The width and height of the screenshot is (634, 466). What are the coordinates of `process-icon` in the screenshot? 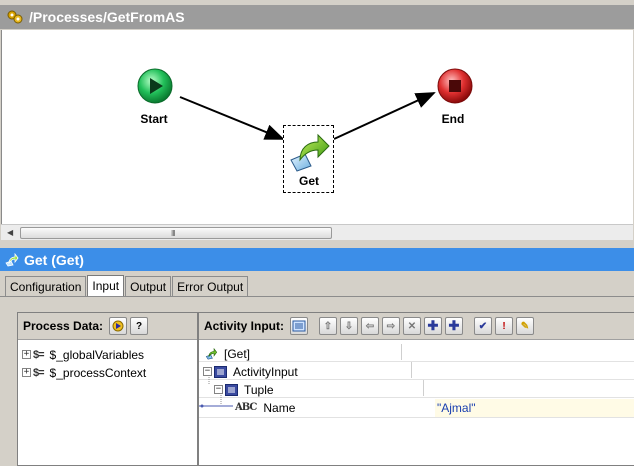 It's located at (15, 17).